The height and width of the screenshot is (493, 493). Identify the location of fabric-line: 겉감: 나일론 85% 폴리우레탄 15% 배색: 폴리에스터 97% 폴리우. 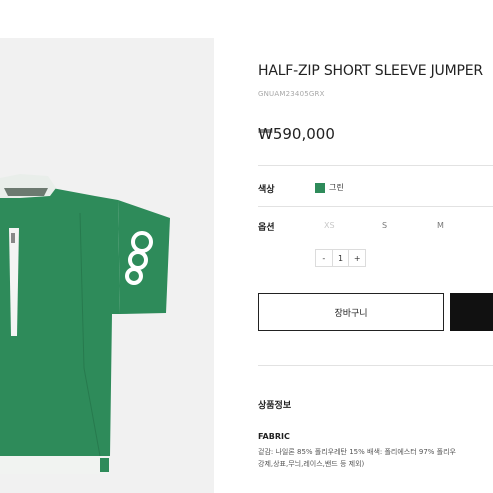
(357, 452).